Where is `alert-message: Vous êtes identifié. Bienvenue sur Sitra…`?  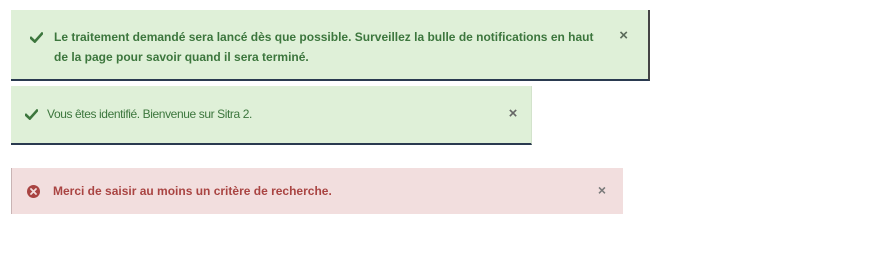 alert-message: Vous êtes identifié. Bienvenue sur Sitra… is located at coordinates (149, 114).